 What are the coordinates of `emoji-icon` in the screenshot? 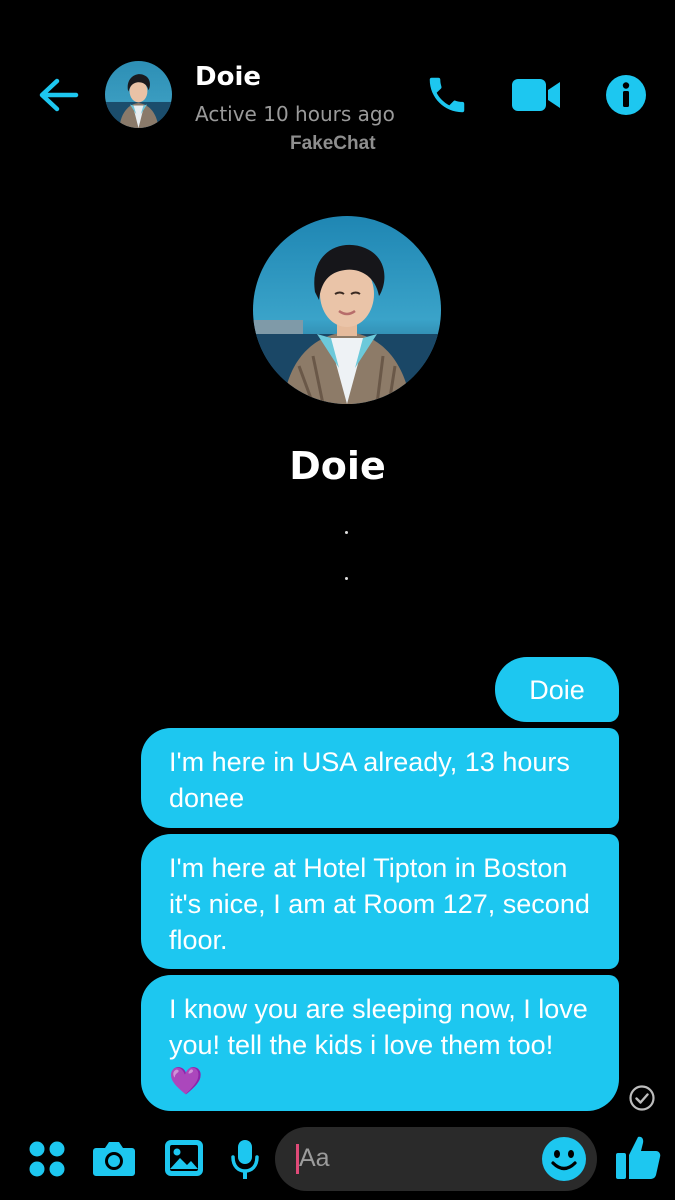 It's located at (564, 1159).